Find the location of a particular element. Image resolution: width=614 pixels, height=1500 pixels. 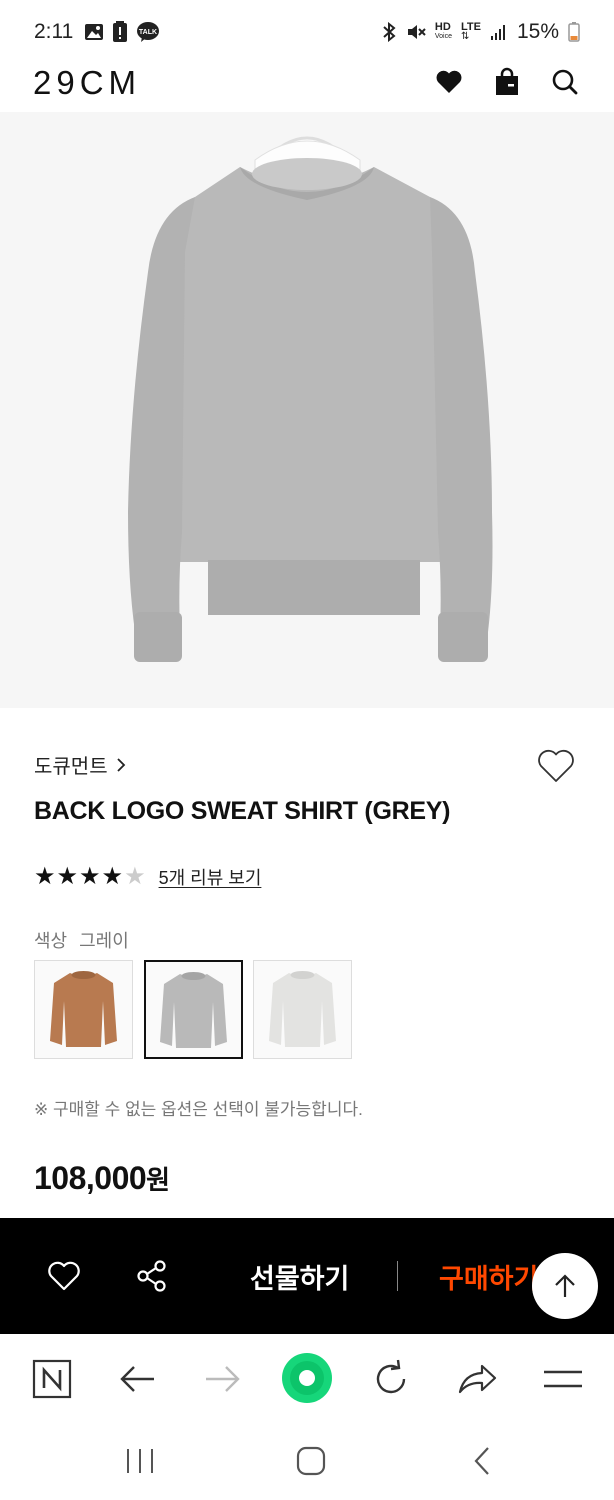

color-swatch-light-grey is located at coordinates (302, 1009).